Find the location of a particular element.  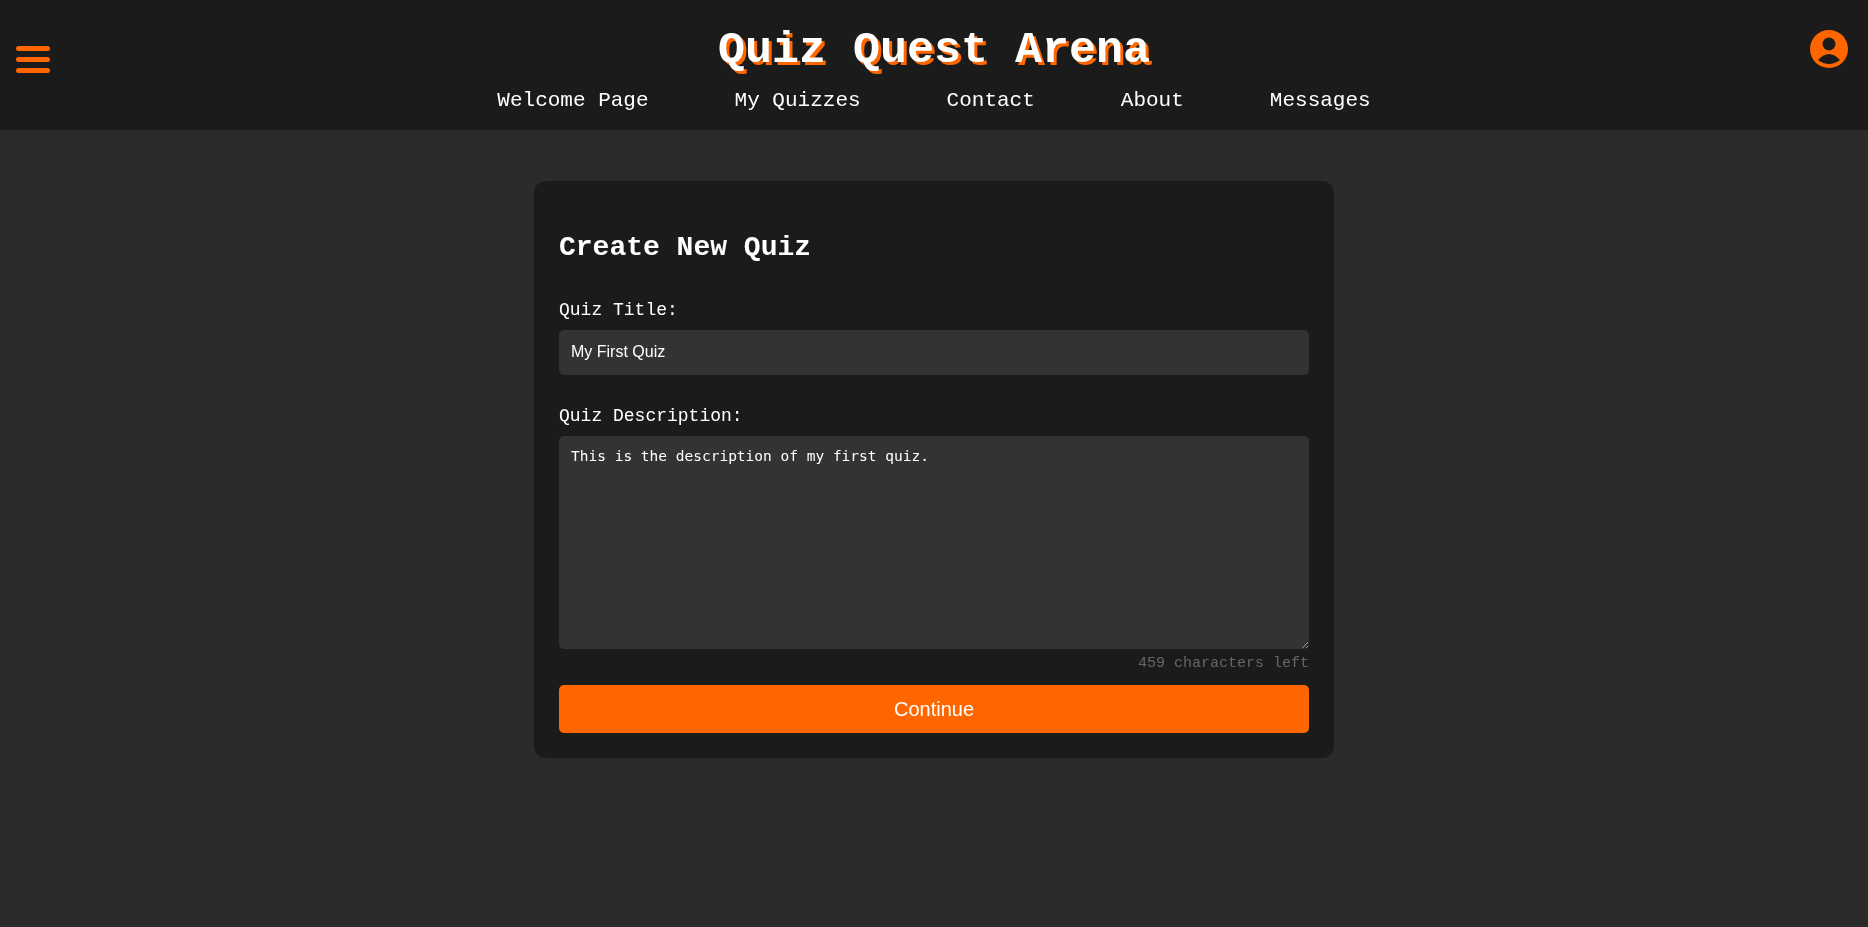

nav-link: Messages is located at coordinates (1320, 101).